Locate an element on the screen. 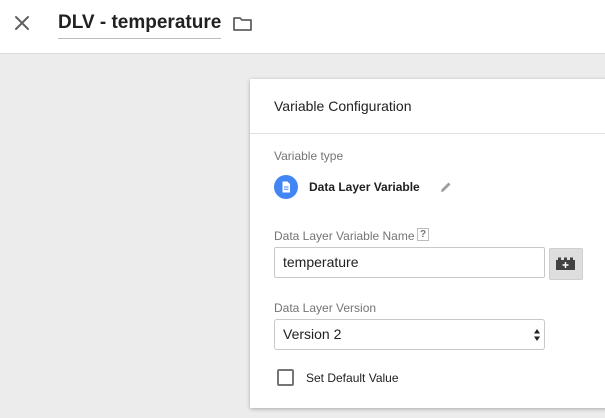 The height and width of the screenshot is (418, 605). card-header: Variable Configuration is located at coordinates (427, 106).